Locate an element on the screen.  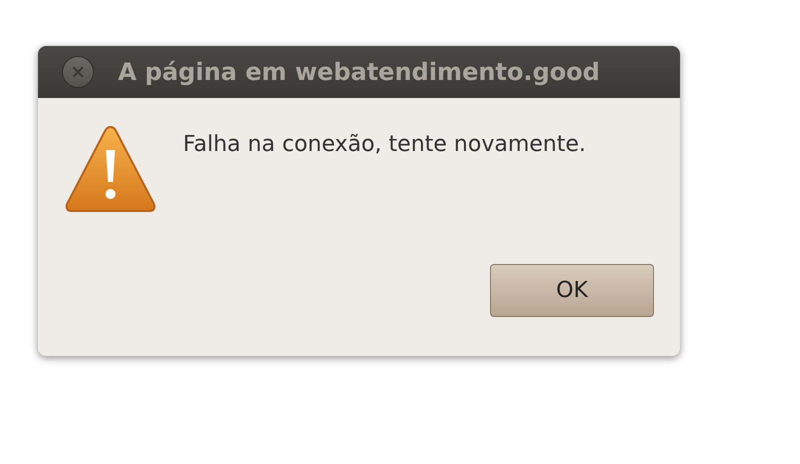
error-message: Falha na conexão, tente novamente. is located at coordinates (384, 145).